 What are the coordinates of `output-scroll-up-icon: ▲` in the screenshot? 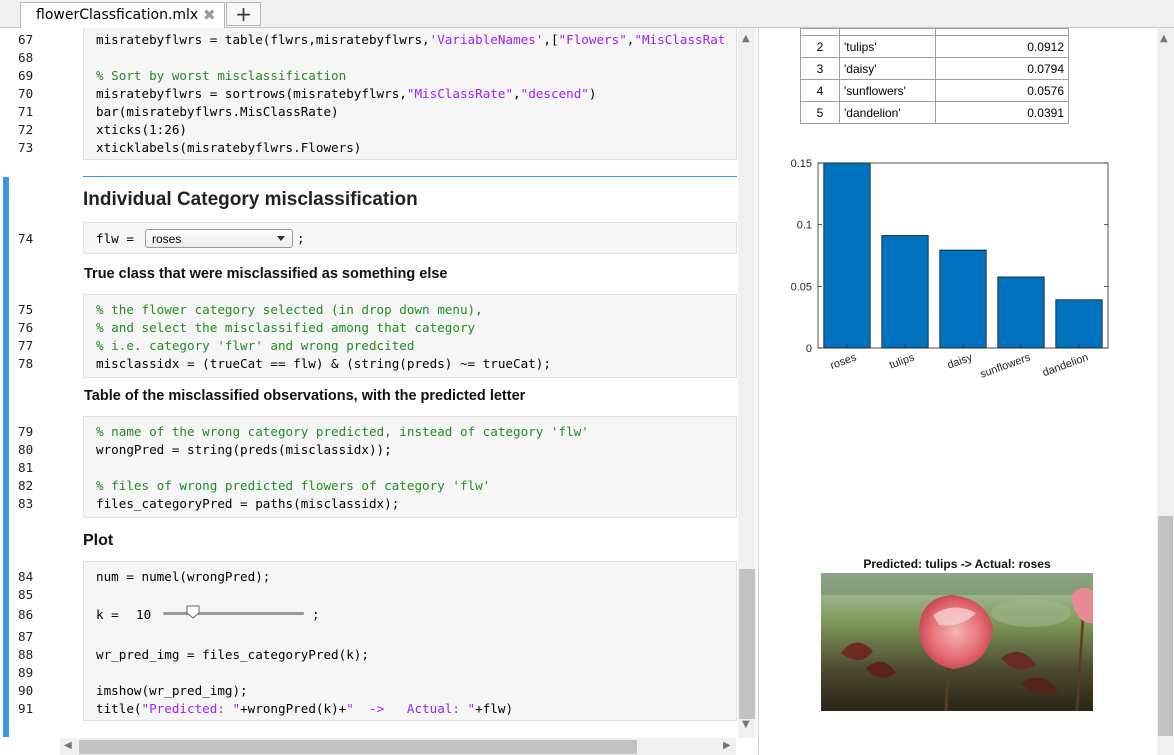 It's located at (1164, 38).